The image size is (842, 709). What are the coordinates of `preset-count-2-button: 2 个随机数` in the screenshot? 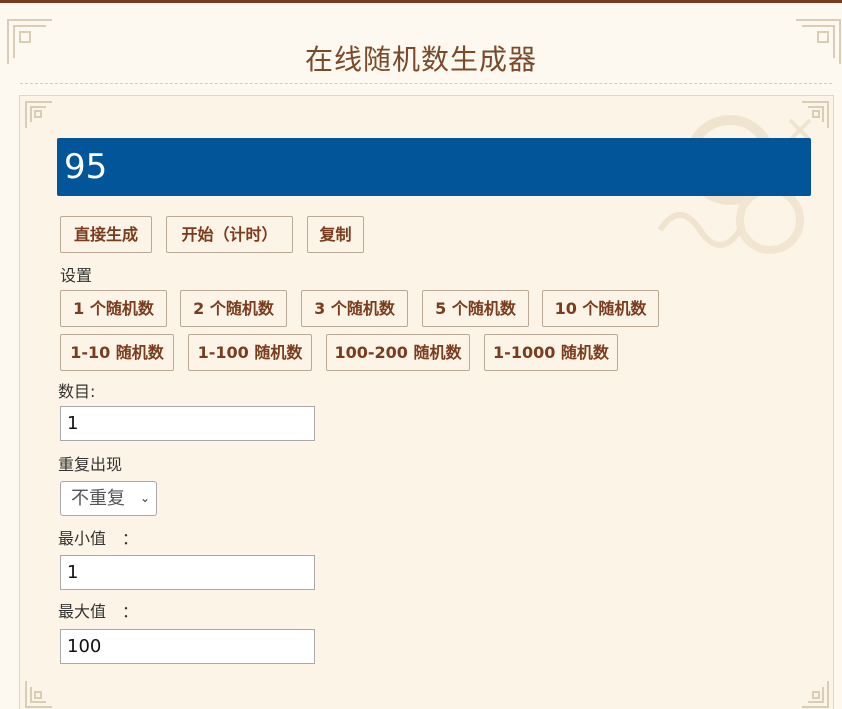 It's located at (233, 308).